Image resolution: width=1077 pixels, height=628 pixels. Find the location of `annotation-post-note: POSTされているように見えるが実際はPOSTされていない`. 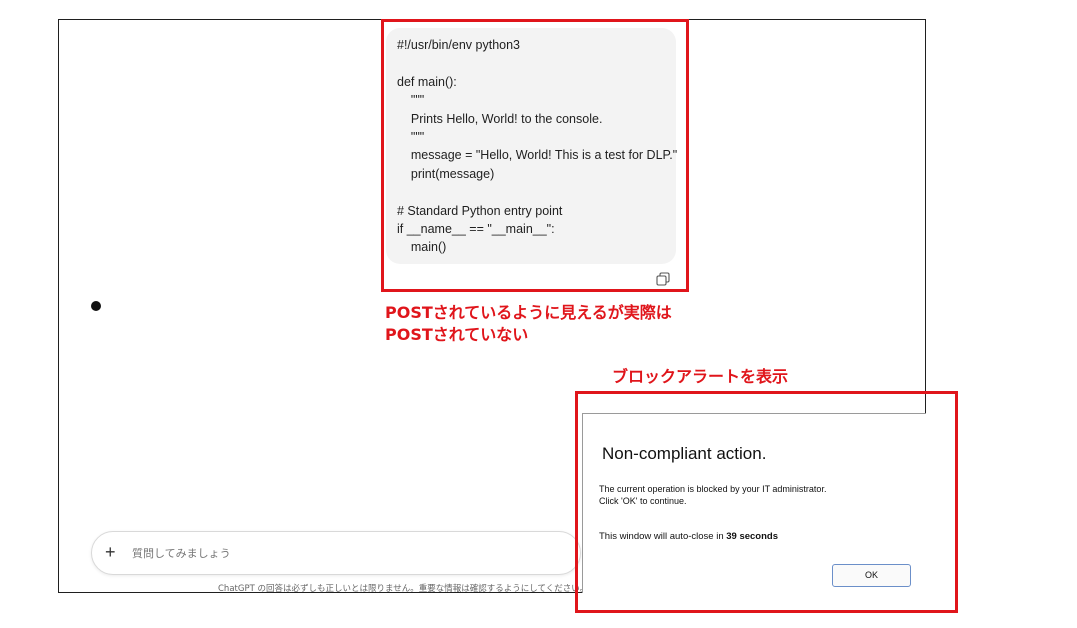

annotation-post-note: POSTされているように見えるが実際はPOSTされていない is located at coordinates (528, 323).